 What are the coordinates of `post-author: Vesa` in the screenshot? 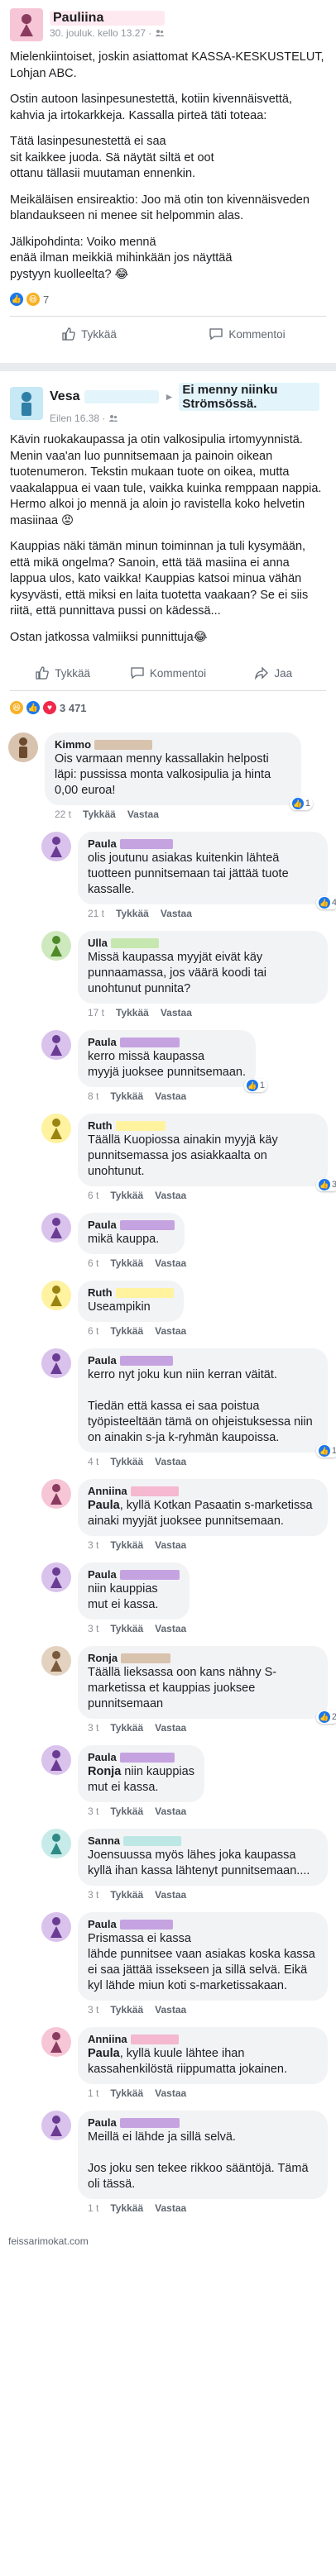 It's located at (64, 396).